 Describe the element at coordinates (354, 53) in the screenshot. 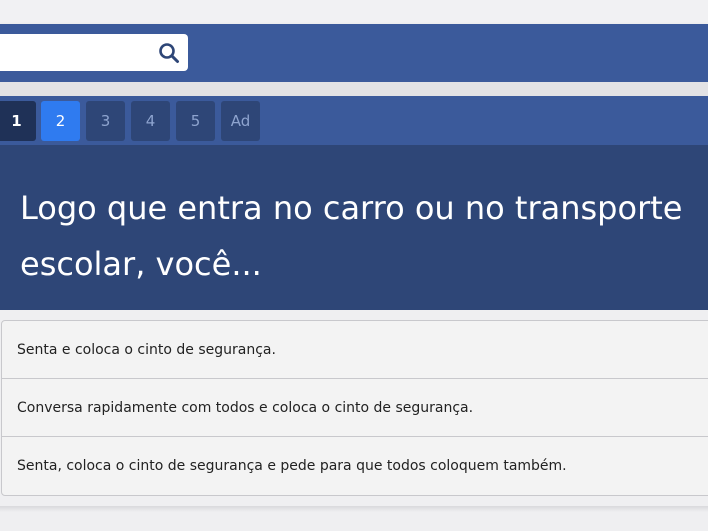

I see `search-bar` at that location.